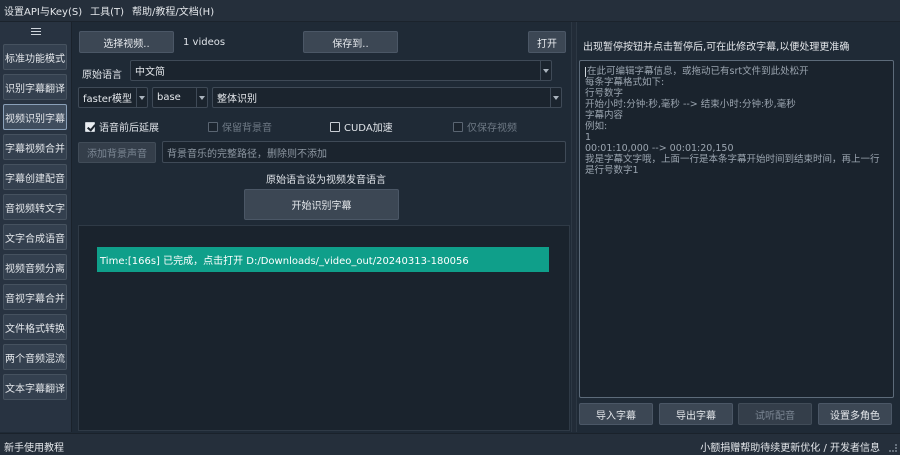  I want to click on nav-text-to-speech: 文字合成语音, so click(35, 237).